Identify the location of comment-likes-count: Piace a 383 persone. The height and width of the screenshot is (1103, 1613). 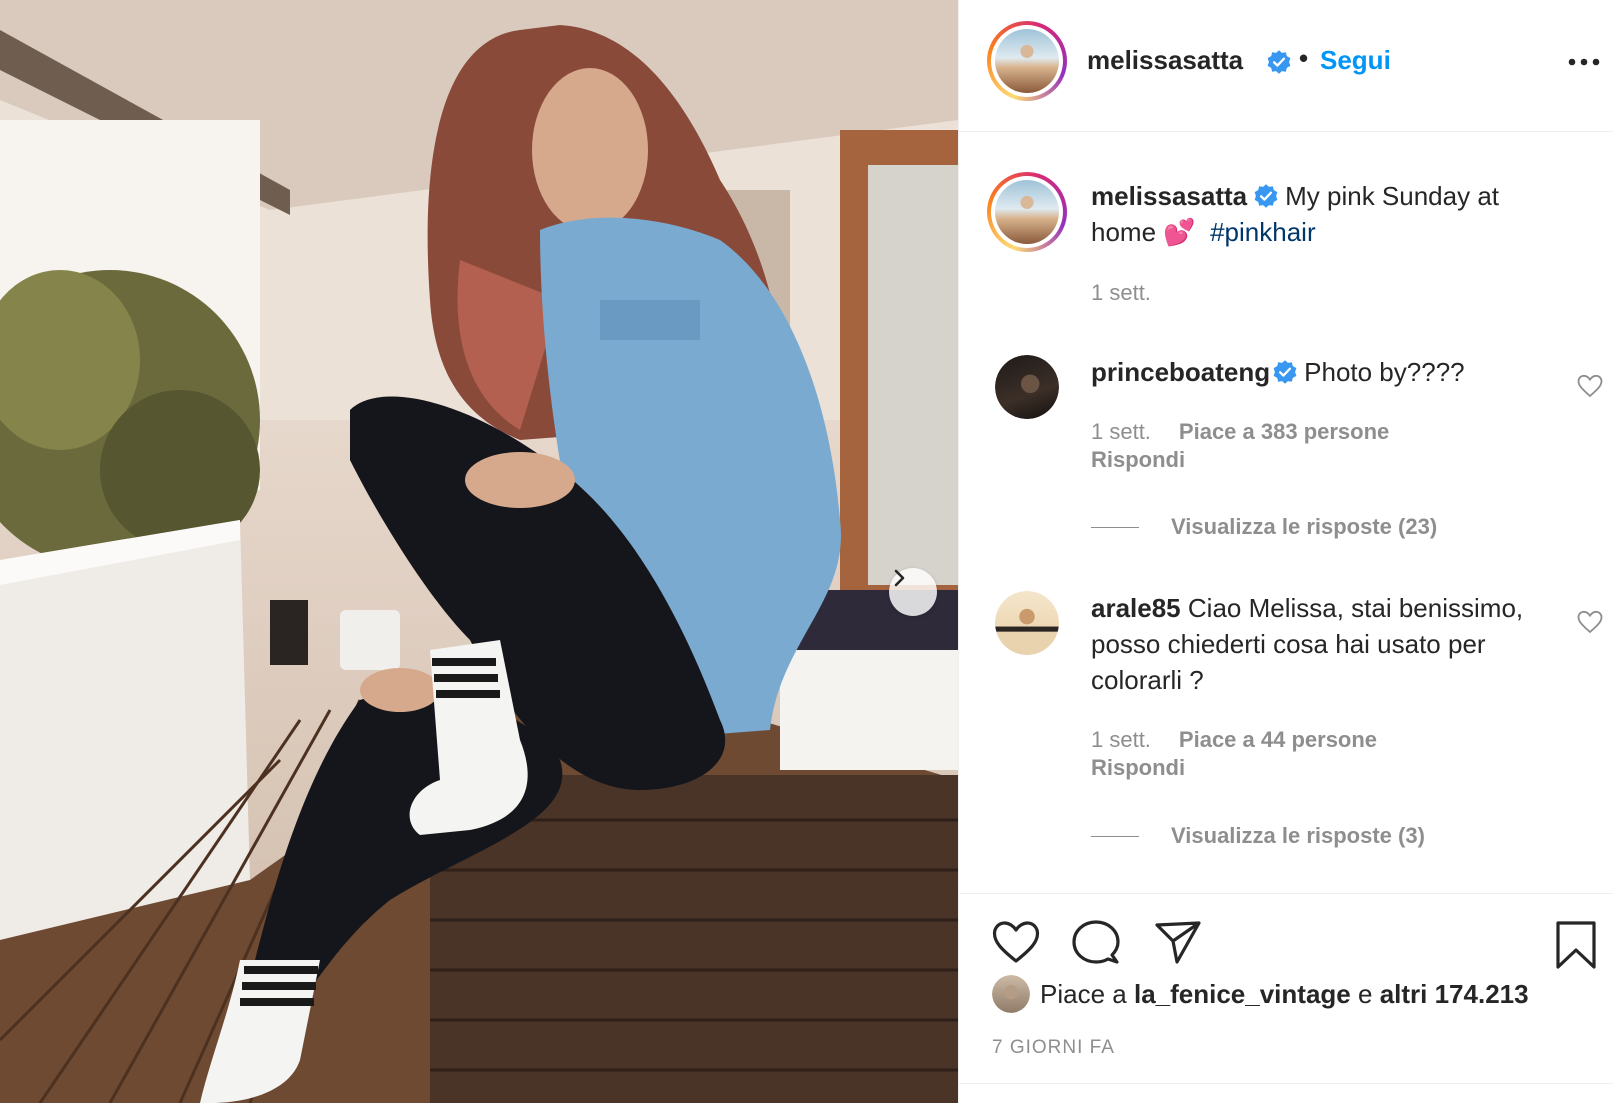
(1284, 431).